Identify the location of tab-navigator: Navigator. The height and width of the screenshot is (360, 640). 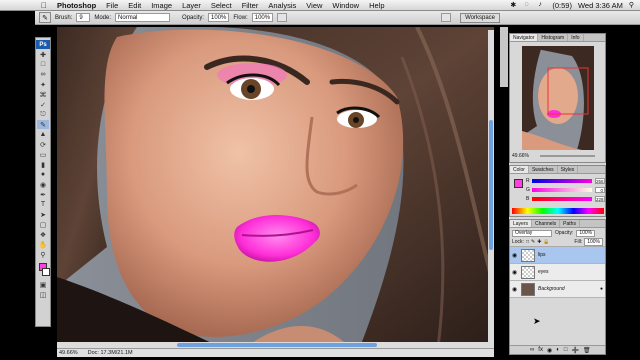
(524, 37).